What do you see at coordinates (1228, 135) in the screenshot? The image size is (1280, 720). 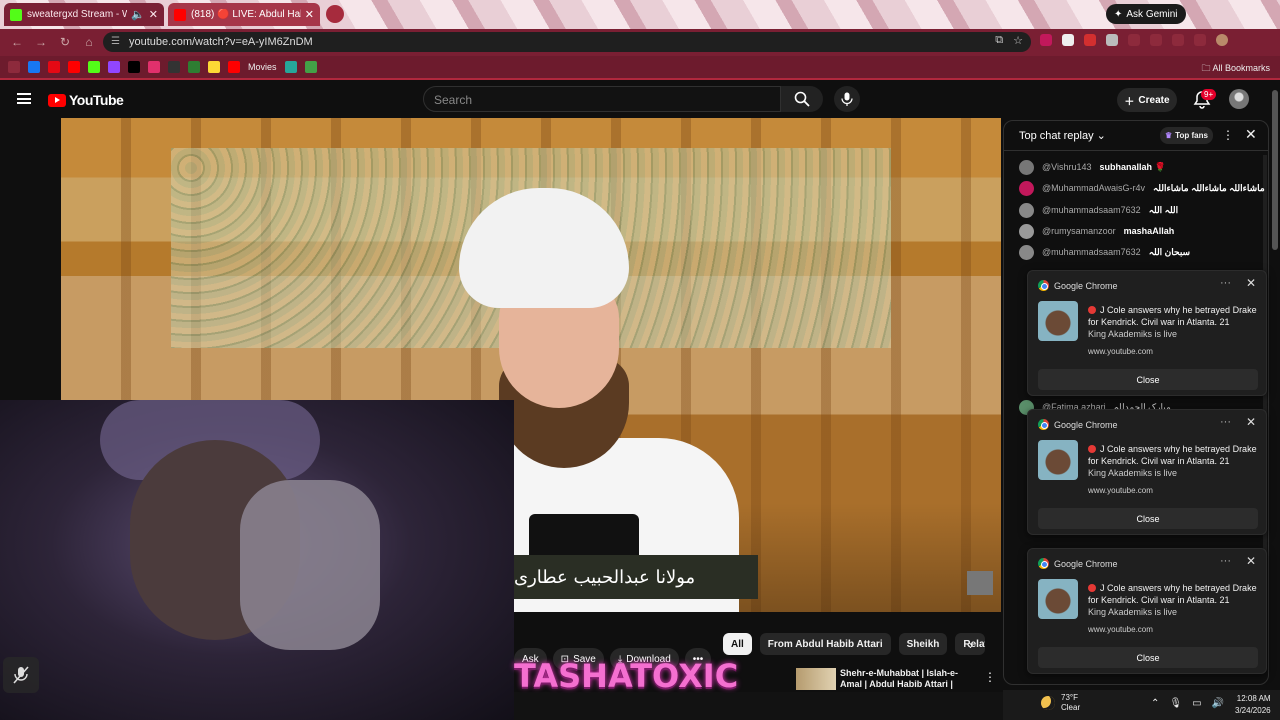 I see `chat-more-icon: ⋮` at bounding box center [1228, 135].